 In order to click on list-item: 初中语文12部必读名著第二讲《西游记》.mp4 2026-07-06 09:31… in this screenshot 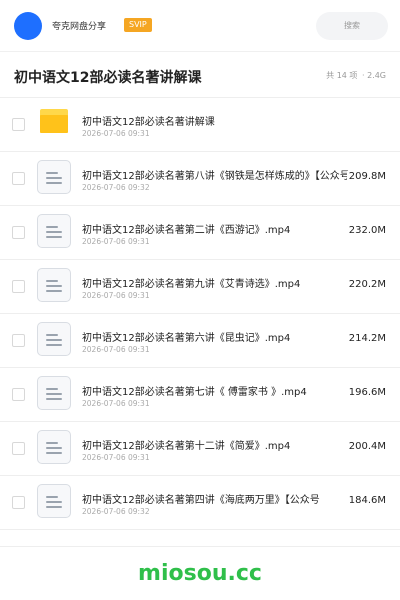, I will do `click(200, 233)`.